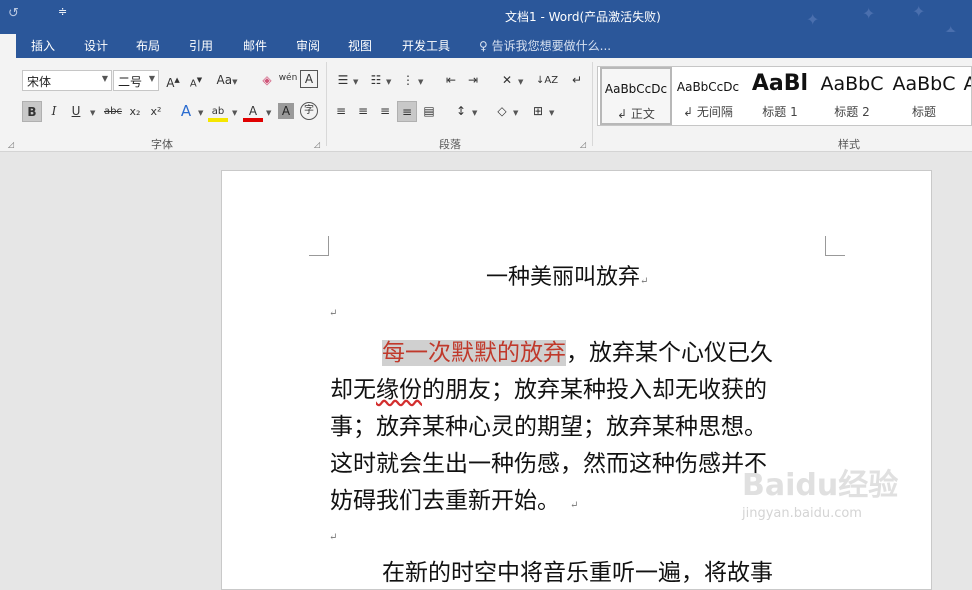 The image size is (972, 590). What do you see at coordinates (924, 96) in the screenshot?
I see `style-title: AaBbC 标题` at bounding box center [924, 96].